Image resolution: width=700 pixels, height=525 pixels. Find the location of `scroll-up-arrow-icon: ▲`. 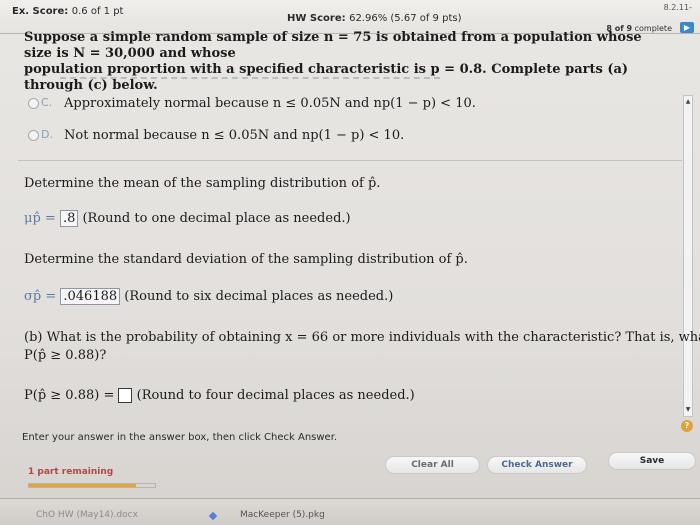

scroll-up-arrow-icon: ▲ is located at coordinates (688, 102).